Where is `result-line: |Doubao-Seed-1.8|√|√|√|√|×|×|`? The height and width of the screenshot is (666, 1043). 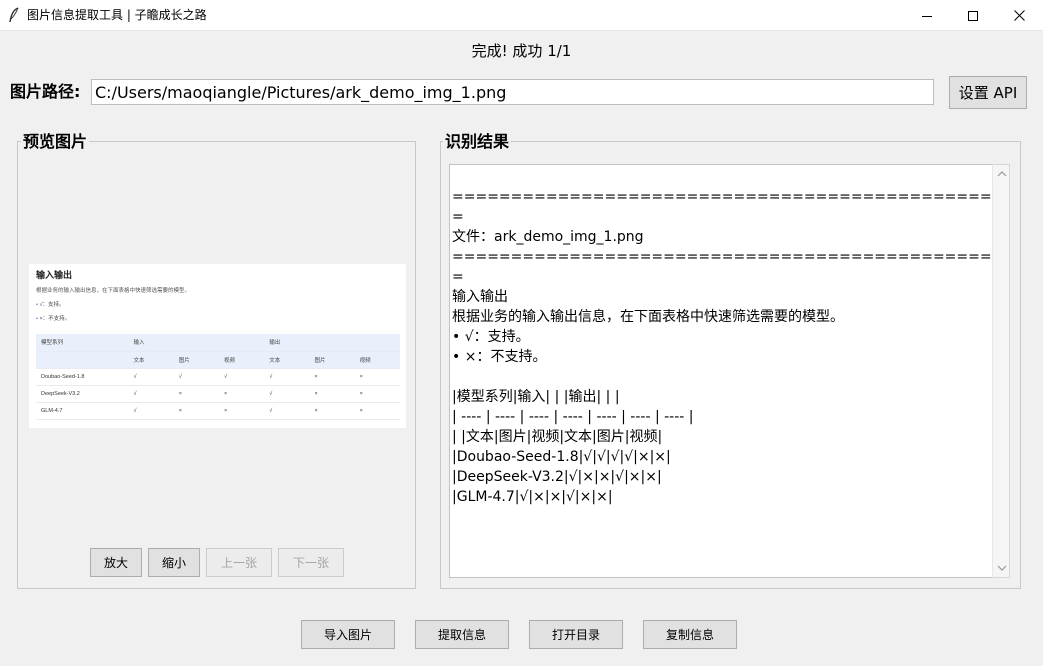
result-line: |Doubao-Seed-1.8|√|√|√|√|×|×| is located at coordinates (561, 457).